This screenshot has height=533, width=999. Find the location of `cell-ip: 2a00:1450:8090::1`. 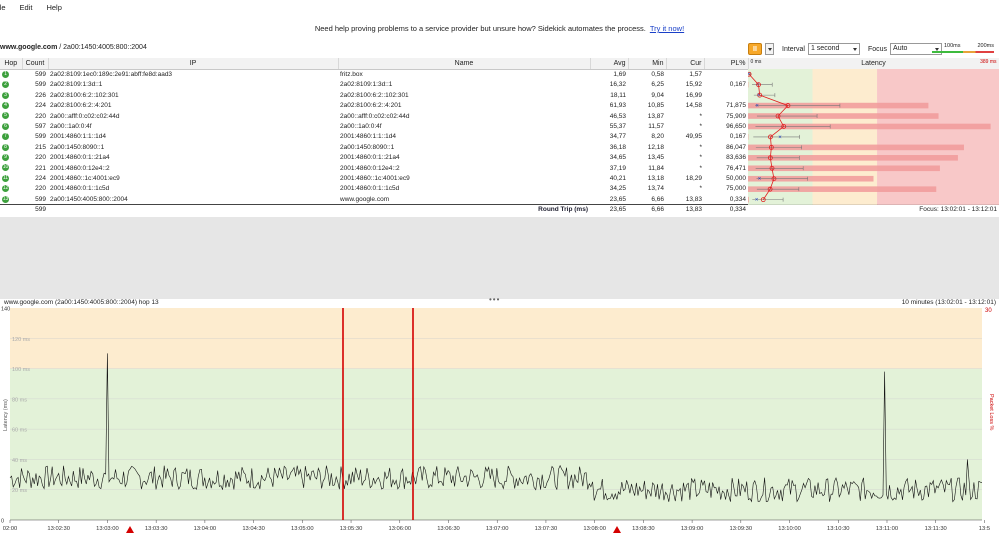

cell-ip: 2a00:1450:8090::1 is located at coordinates (77, 147).